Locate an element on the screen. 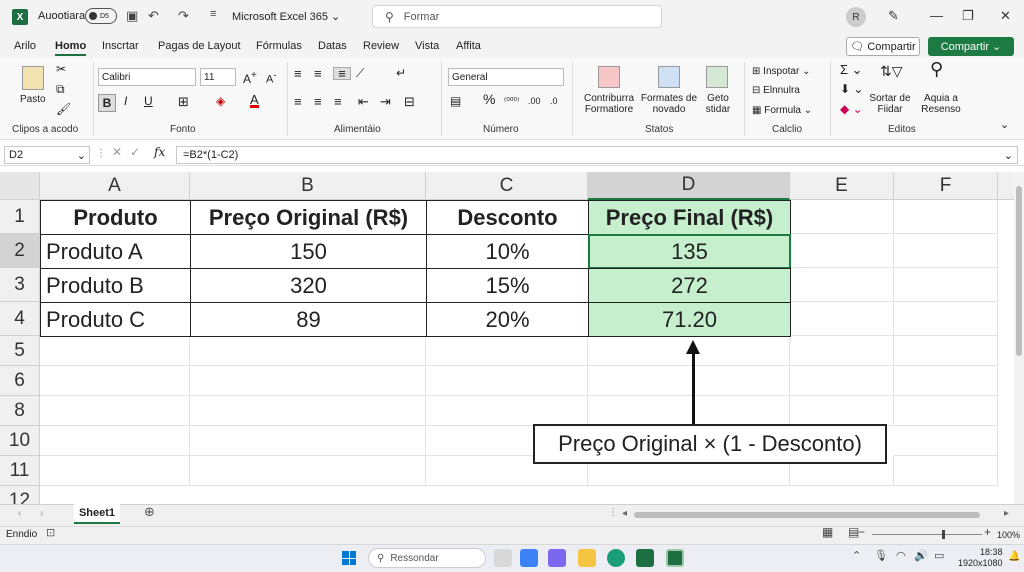 Image resolution: width=1024 pixels, height=572 pixels. avatar: R is located at coordinates (856, 17).